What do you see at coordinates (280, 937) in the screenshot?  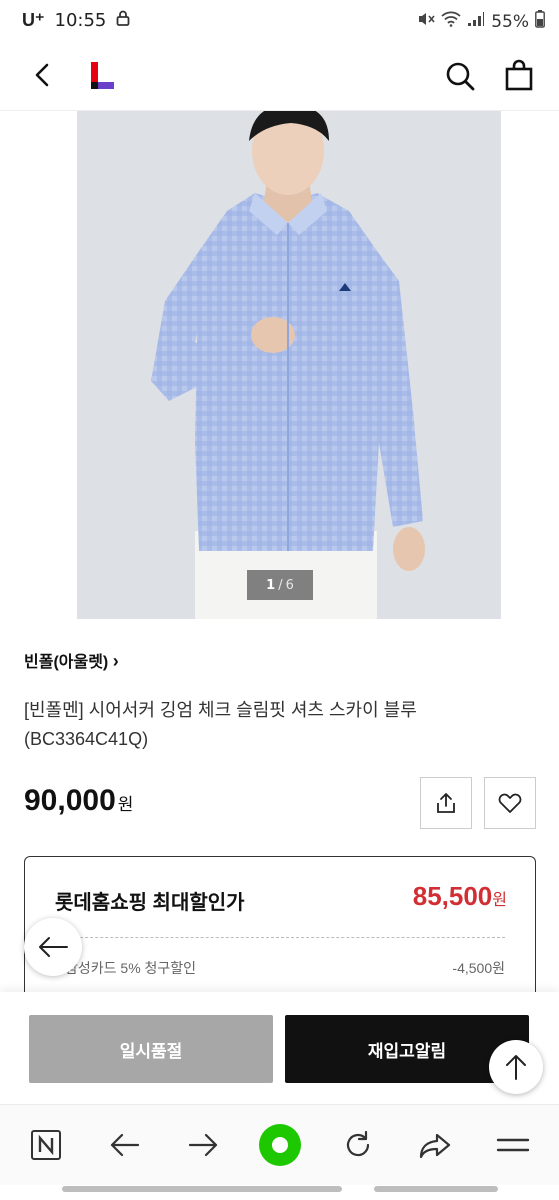 I see `divider` at bounding box center [280, 937].